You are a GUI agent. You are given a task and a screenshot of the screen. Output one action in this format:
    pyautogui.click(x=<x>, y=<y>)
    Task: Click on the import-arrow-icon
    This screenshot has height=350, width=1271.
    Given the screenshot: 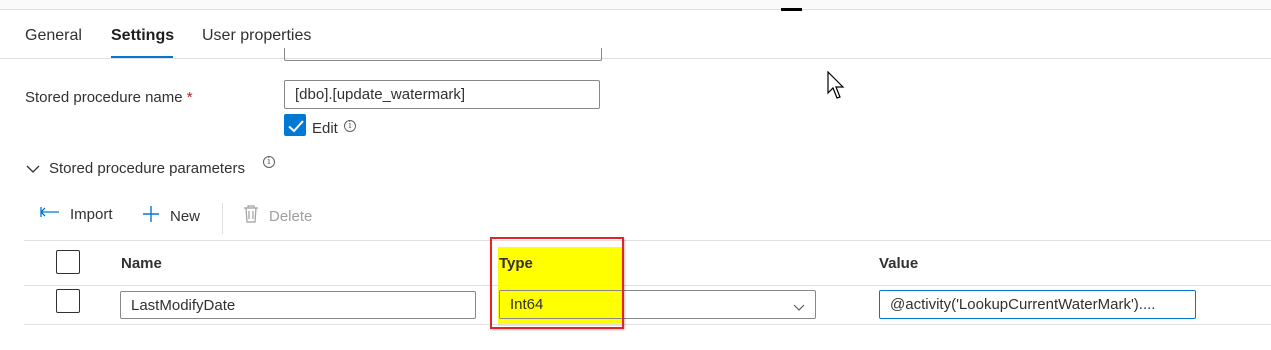 What is the action you would take?
    pyautogui.click(x=50, y=214)
    